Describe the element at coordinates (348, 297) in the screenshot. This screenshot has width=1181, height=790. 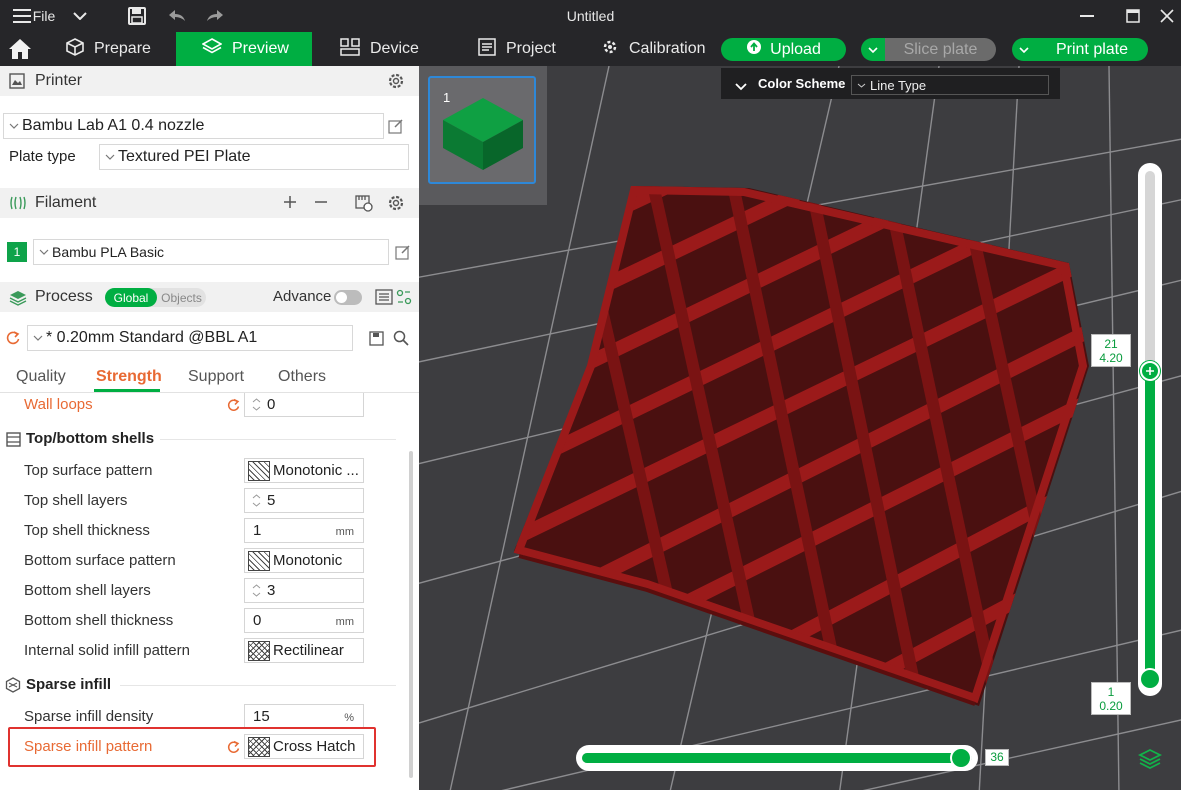
I see `advance-toggle` at that location.